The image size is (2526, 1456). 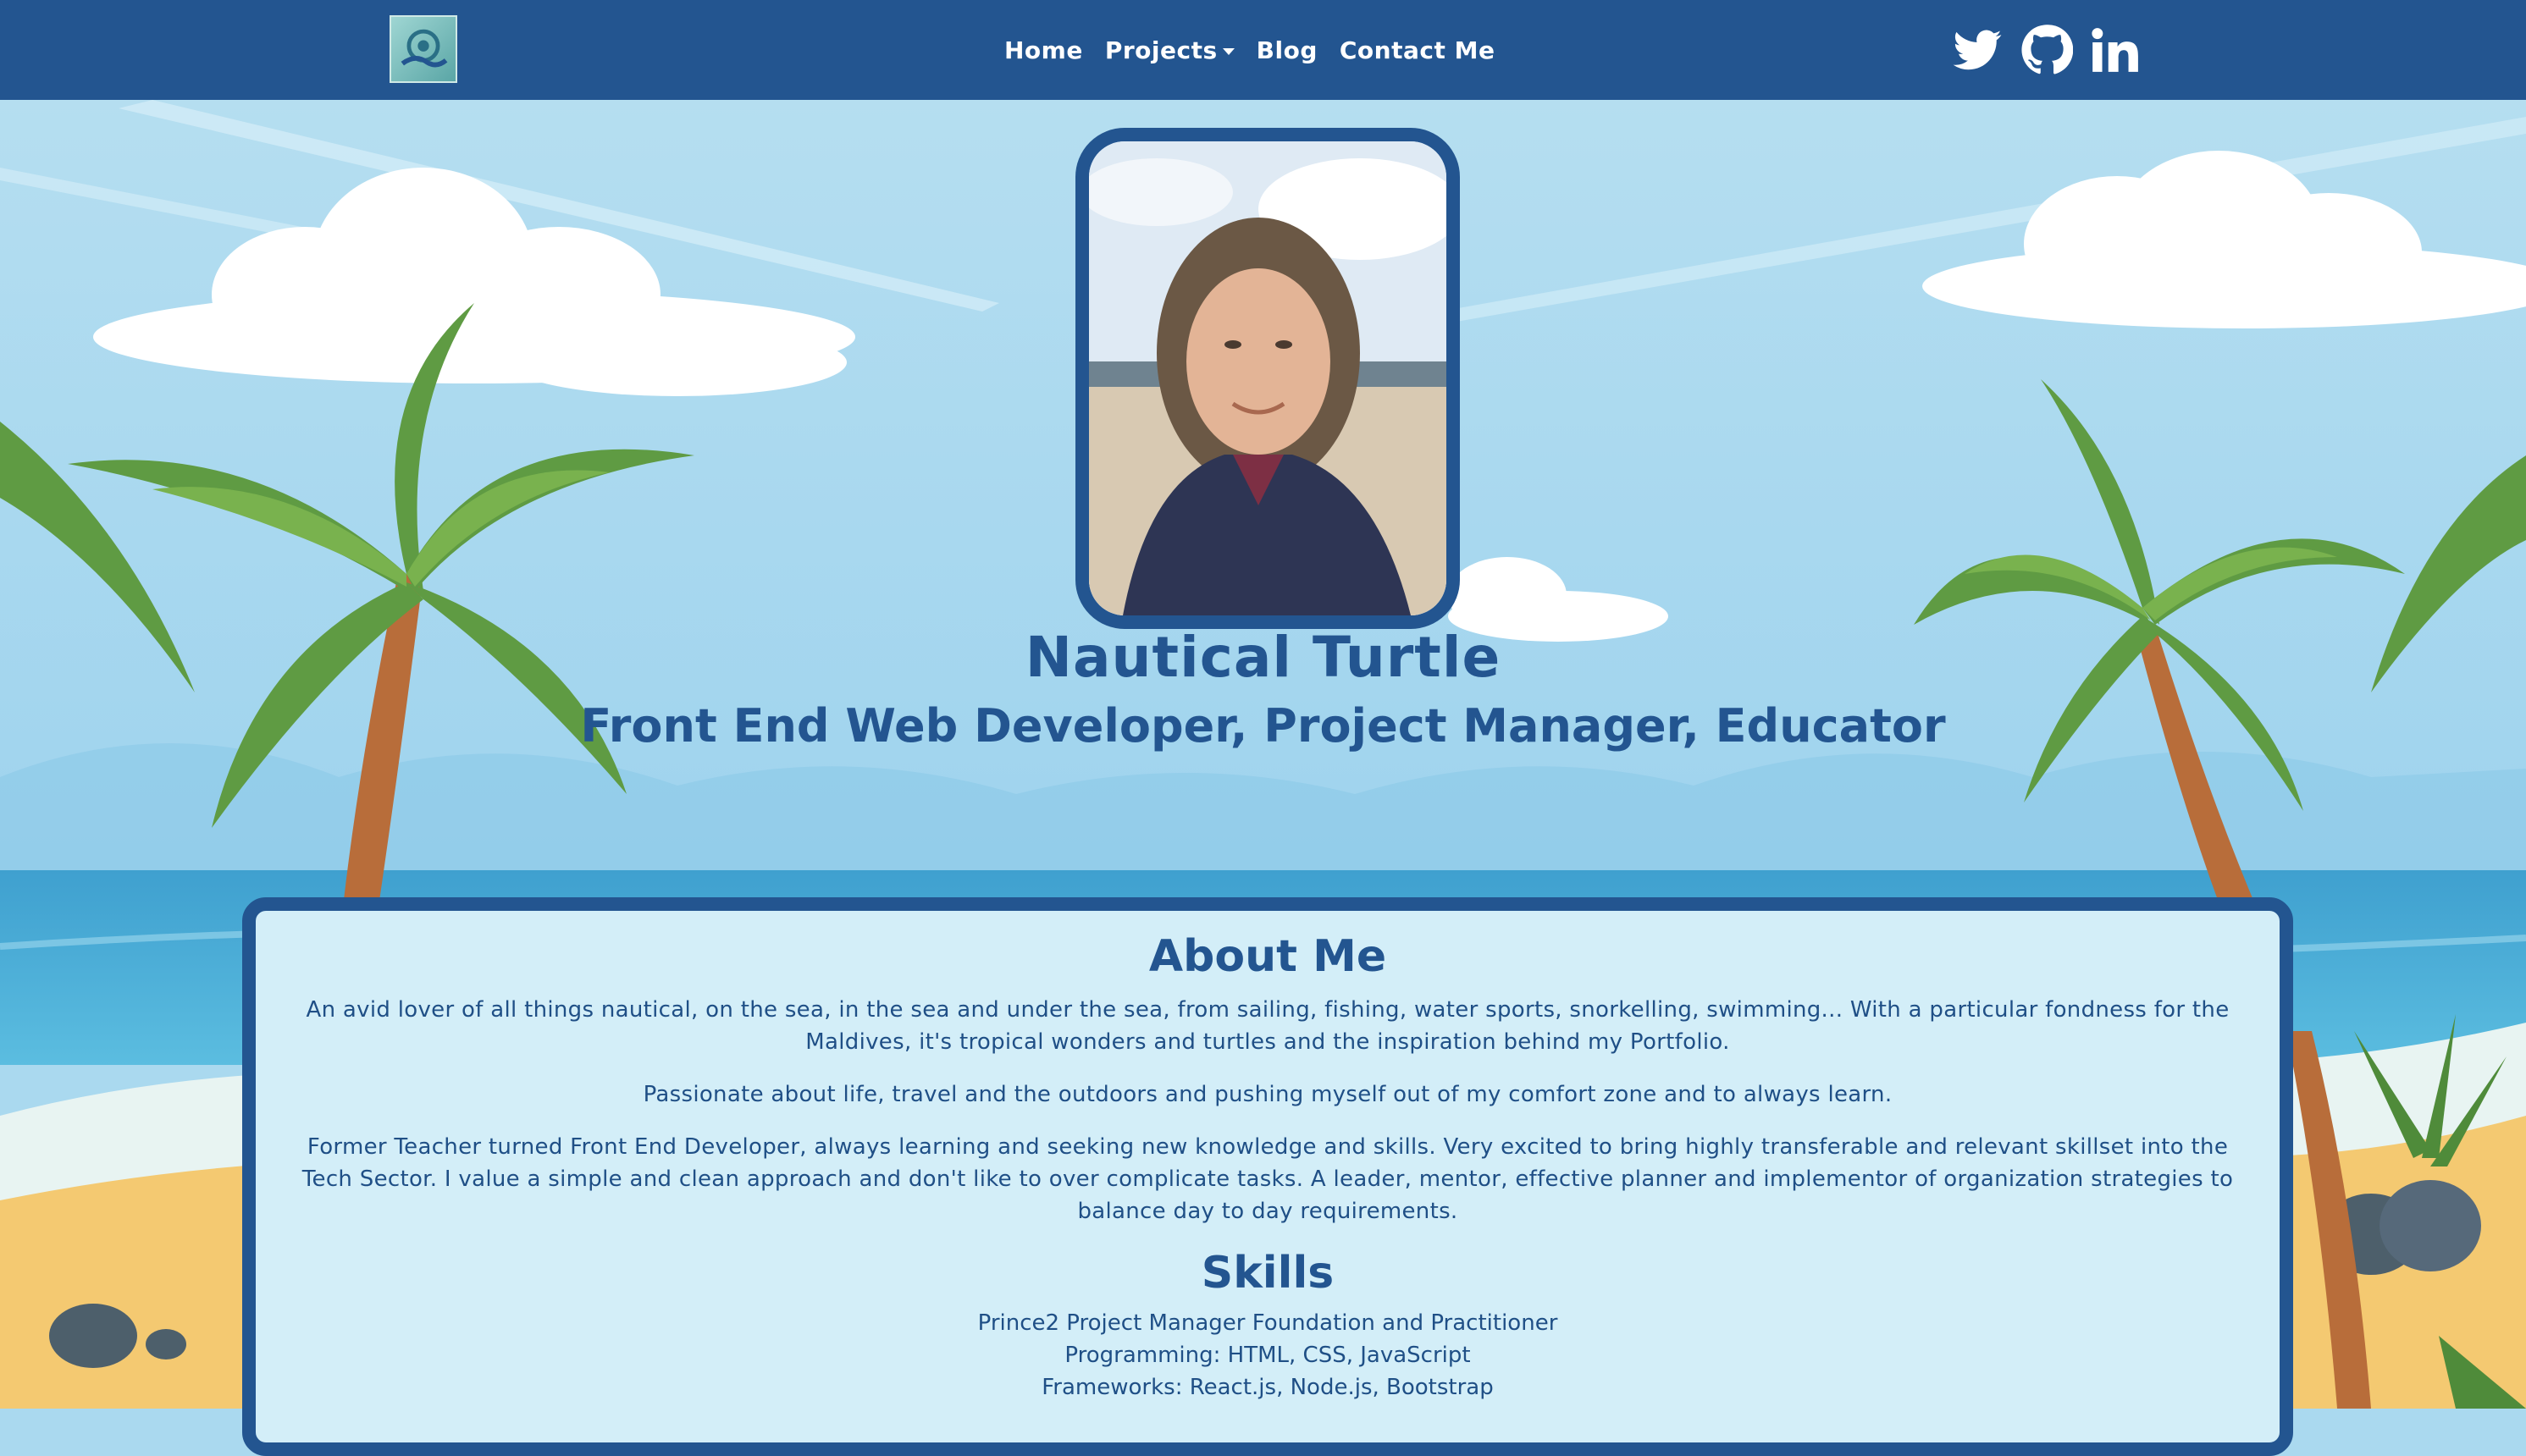 What do you see at coordinates (2047, 50) in the screenshot?
I see `github-icon` at bounding box center [2047, 50].